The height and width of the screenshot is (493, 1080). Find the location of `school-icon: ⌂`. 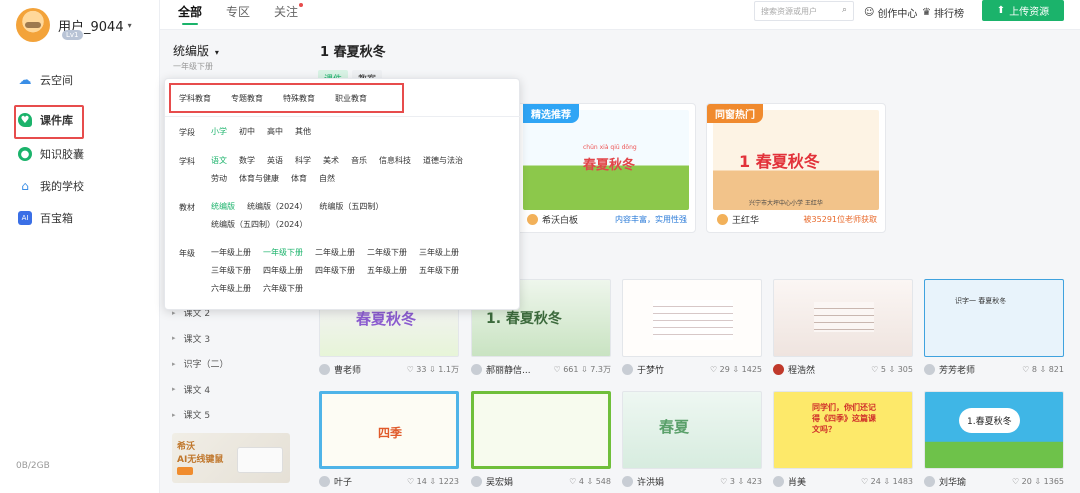

school-icon: ⌂ is located at coordinates (25, 186).